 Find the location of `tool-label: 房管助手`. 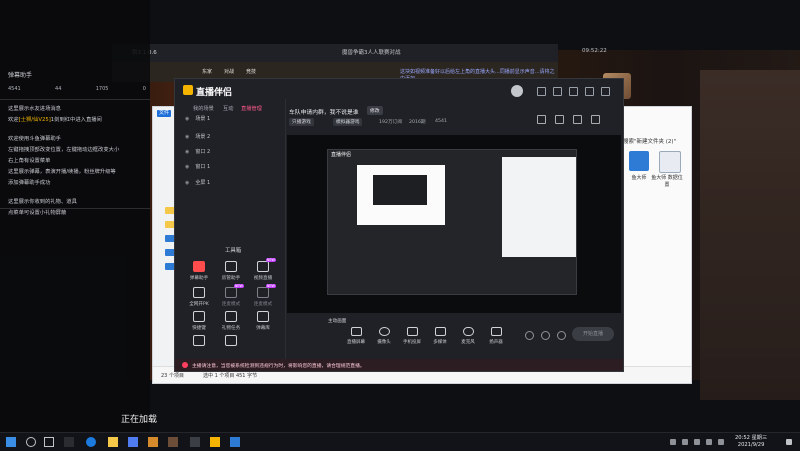

tool-label: 房管助手 is located at coordinates (231, 278).